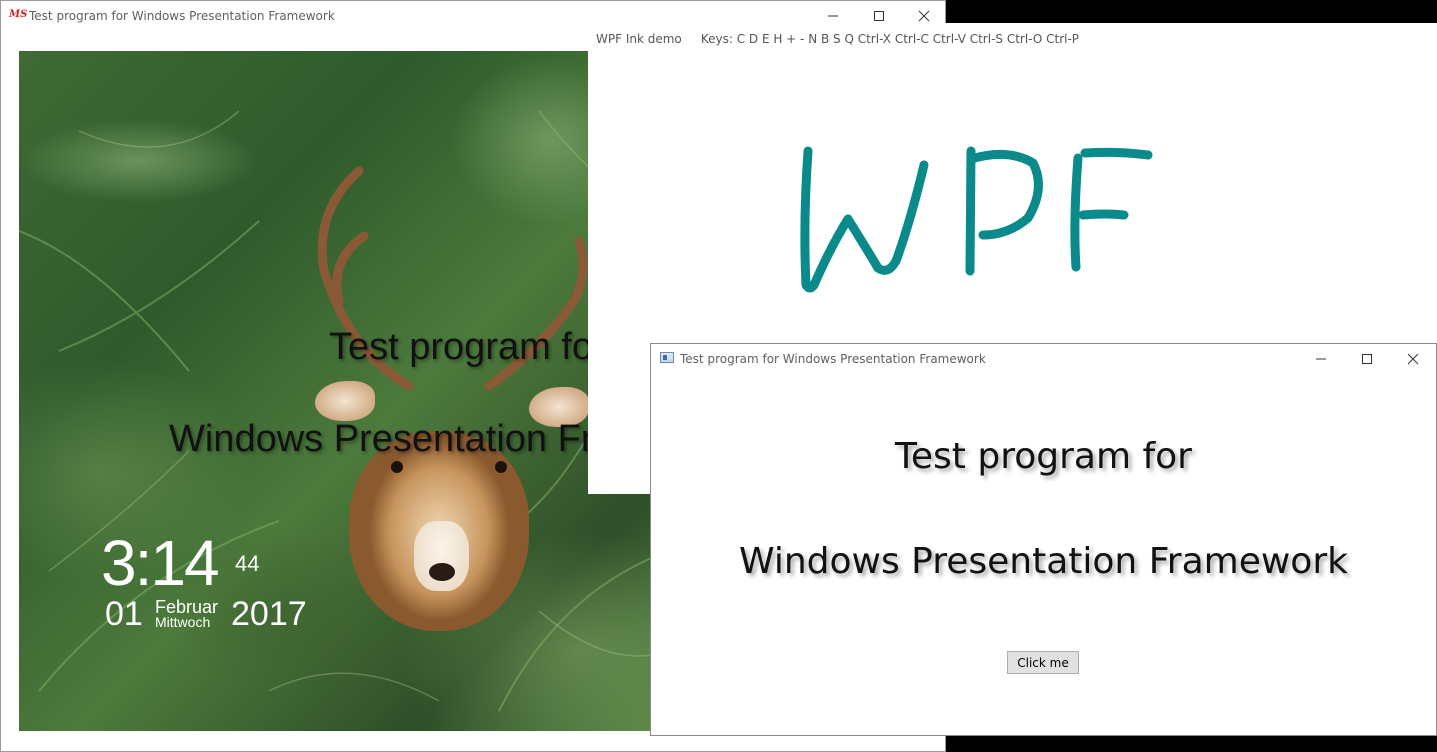 The height and width of the screenshot is (752, 1437). What do you see at coordinates (124, 614) in the screenshot?
I see `clock-day: 01` at bounding box center [124, 614].